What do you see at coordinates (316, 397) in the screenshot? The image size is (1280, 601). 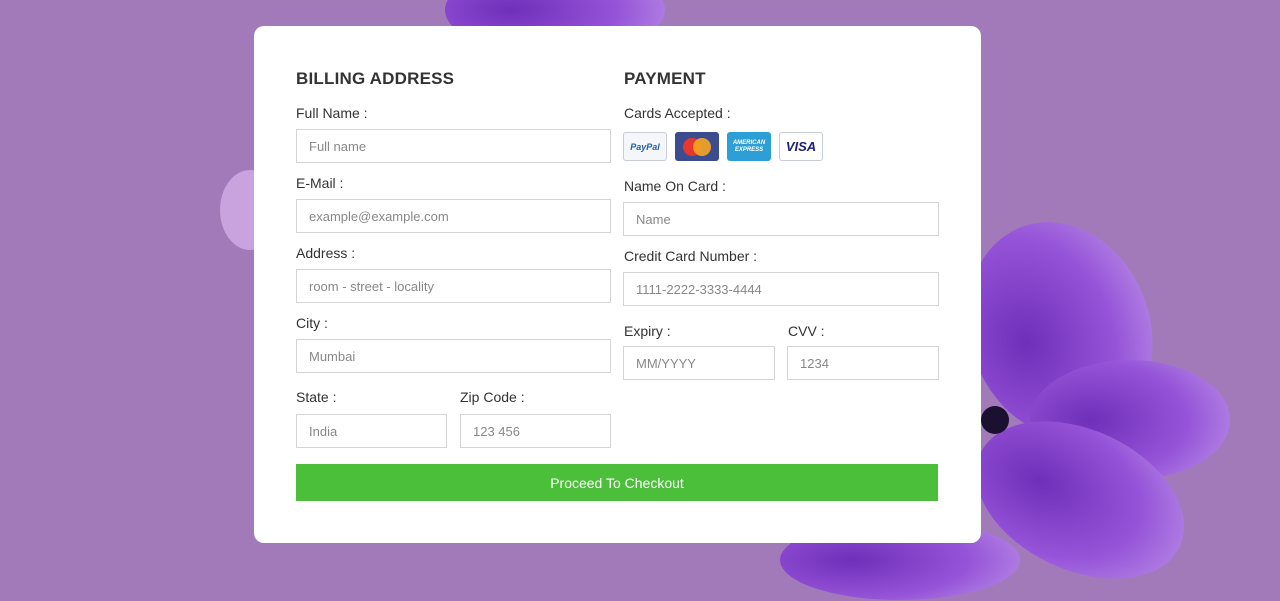 I see `state-label: State :` at bounding box center [316, 397].